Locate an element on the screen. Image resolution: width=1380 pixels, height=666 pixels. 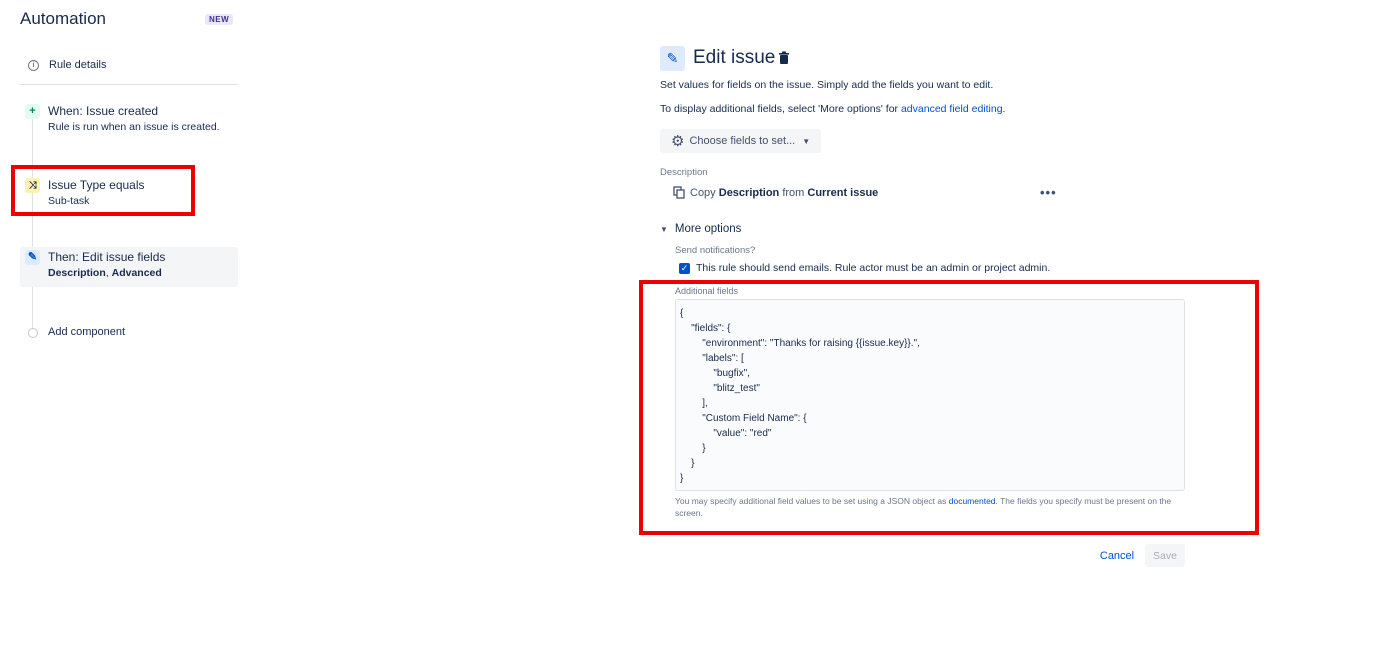
action-subtitle-b: Advanced is located at coordinates (136, 273).